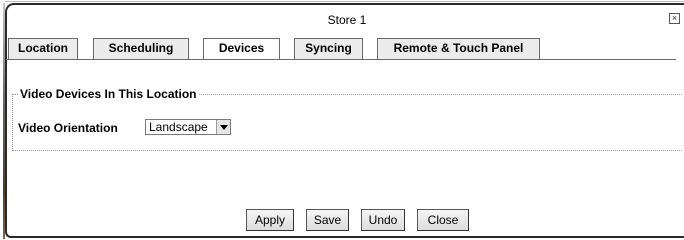  What do you see at coordinates (141, 48) in the screenshot?
I see `tab-scheduling: Scheduling` at bounding box center [141, 48].